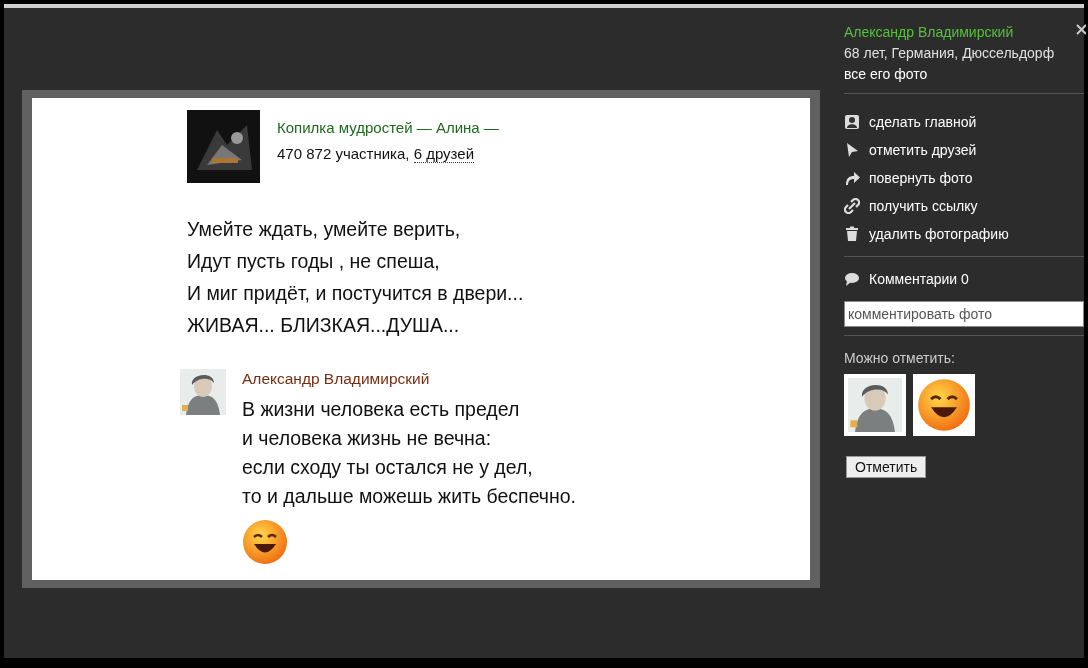 The width and height of the screenshot is (1088, 668). I want to click on all-photos-link: все его фото, so click(964, 74).